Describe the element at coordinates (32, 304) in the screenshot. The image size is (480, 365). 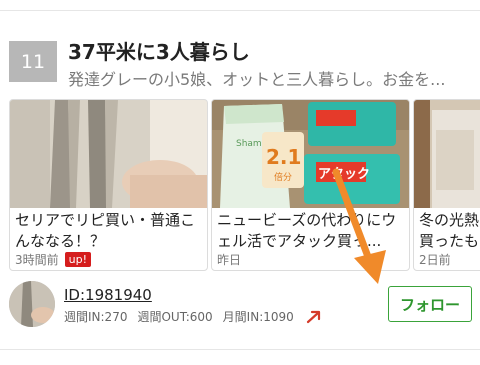
I see `blogger-avatar` at that location.